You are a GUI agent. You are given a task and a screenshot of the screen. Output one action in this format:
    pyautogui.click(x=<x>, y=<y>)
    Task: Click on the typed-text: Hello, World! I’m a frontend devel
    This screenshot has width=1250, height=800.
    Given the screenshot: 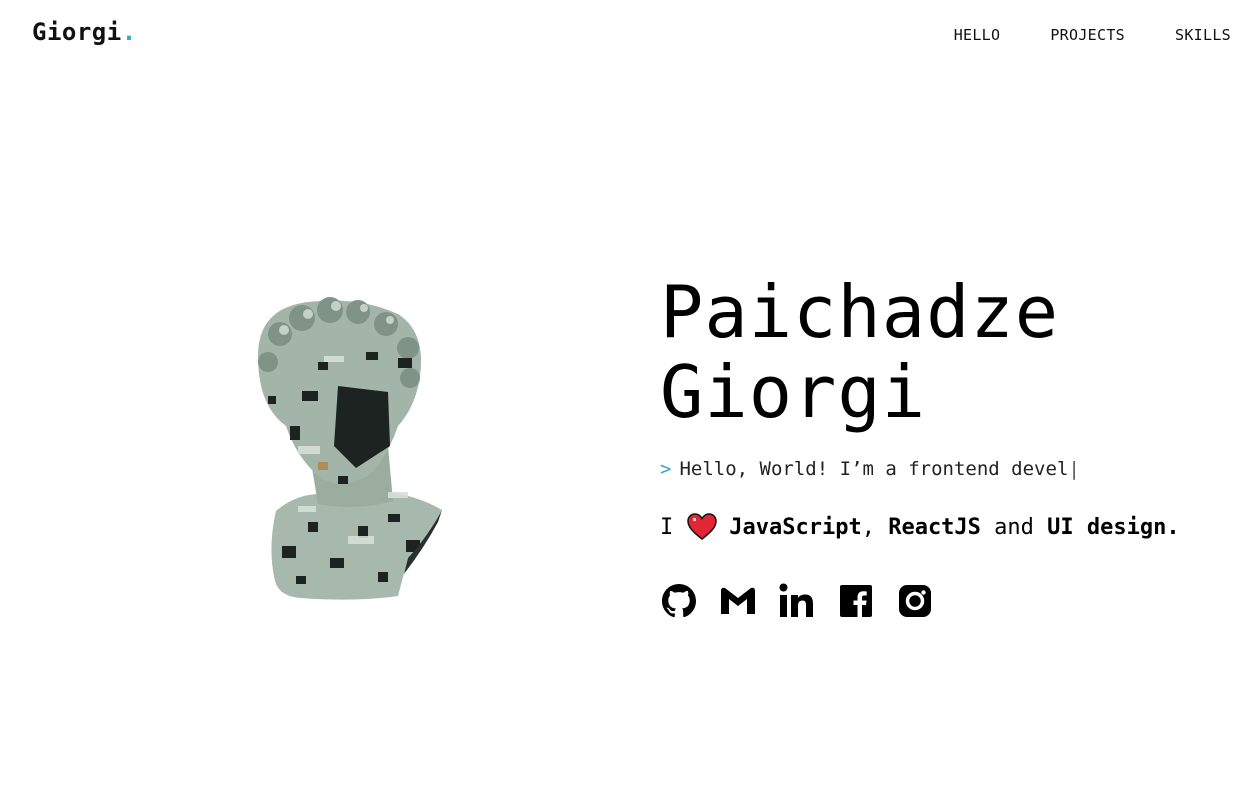 What is the action you would take?
    pyautogui.click(x=874, y=469)
    